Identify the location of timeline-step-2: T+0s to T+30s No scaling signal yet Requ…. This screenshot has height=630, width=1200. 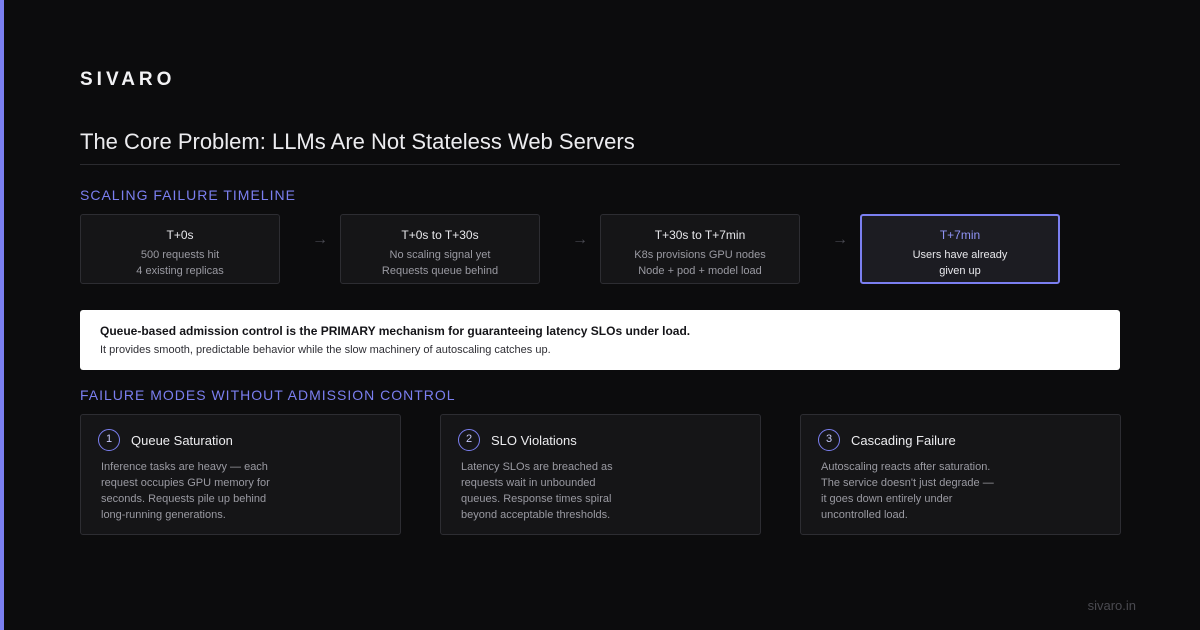
(440, 249).